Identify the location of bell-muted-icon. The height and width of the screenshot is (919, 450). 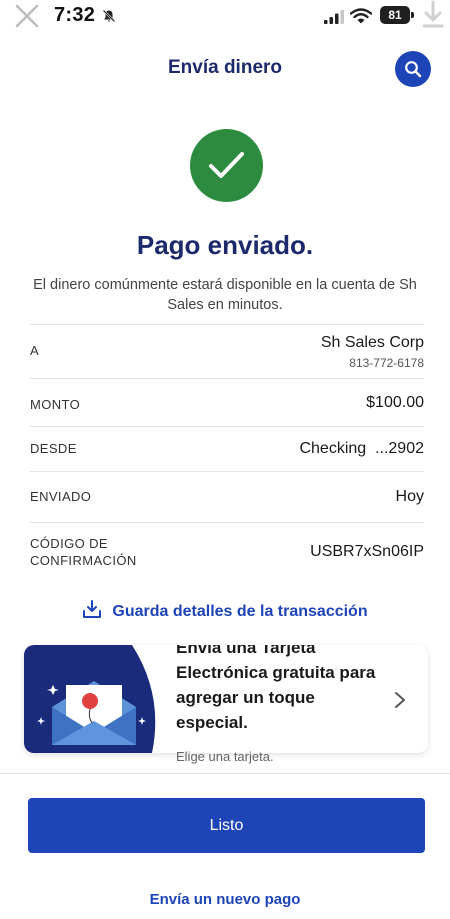
(109, 16).